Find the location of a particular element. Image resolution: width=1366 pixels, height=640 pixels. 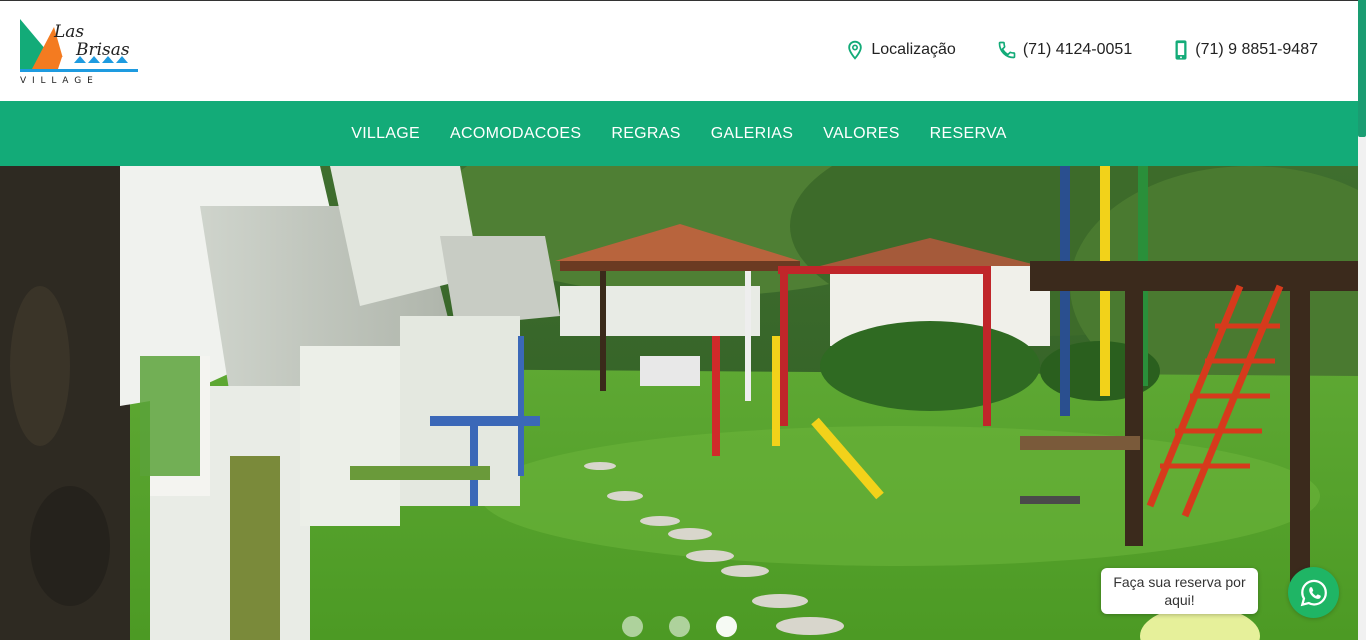

whatsapp-button is located at coordinates (1313, 592).